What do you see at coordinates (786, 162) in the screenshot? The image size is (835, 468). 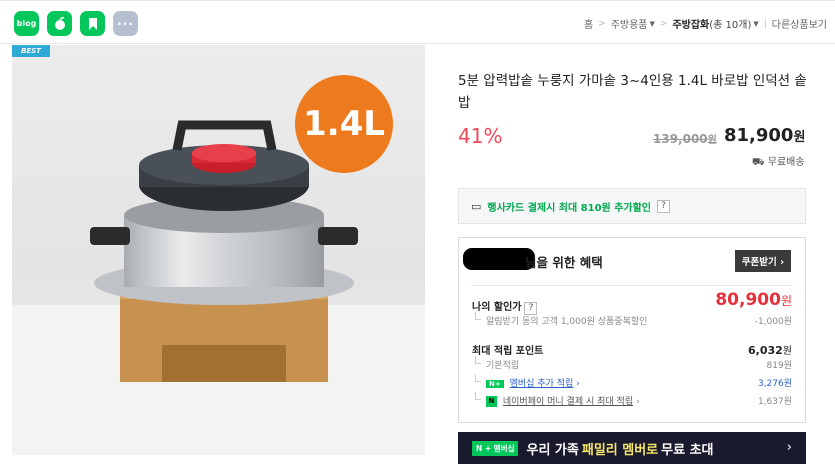 I see `shipping-label: 무료배송` at bounding box center [786, 162].